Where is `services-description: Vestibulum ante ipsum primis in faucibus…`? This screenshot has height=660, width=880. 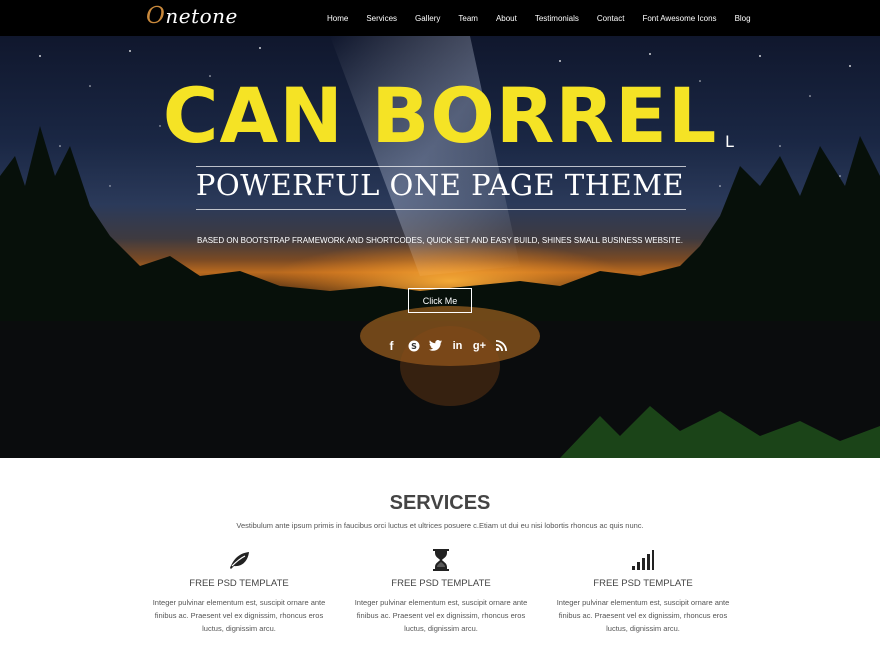 services-description: Vestibulum ante ipsum primis in faucibus… is located at coordinates (440, 525).